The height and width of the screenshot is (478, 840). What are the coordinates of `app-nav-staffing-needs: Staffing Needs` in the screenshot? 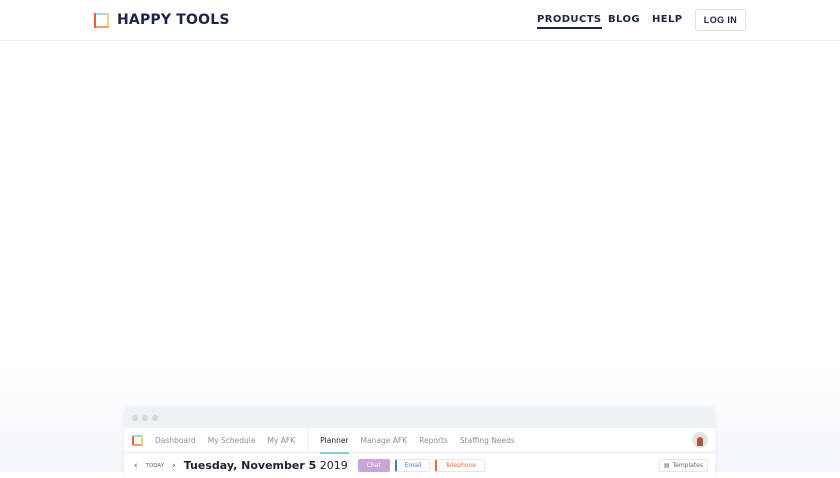 It's located at (487, 440).